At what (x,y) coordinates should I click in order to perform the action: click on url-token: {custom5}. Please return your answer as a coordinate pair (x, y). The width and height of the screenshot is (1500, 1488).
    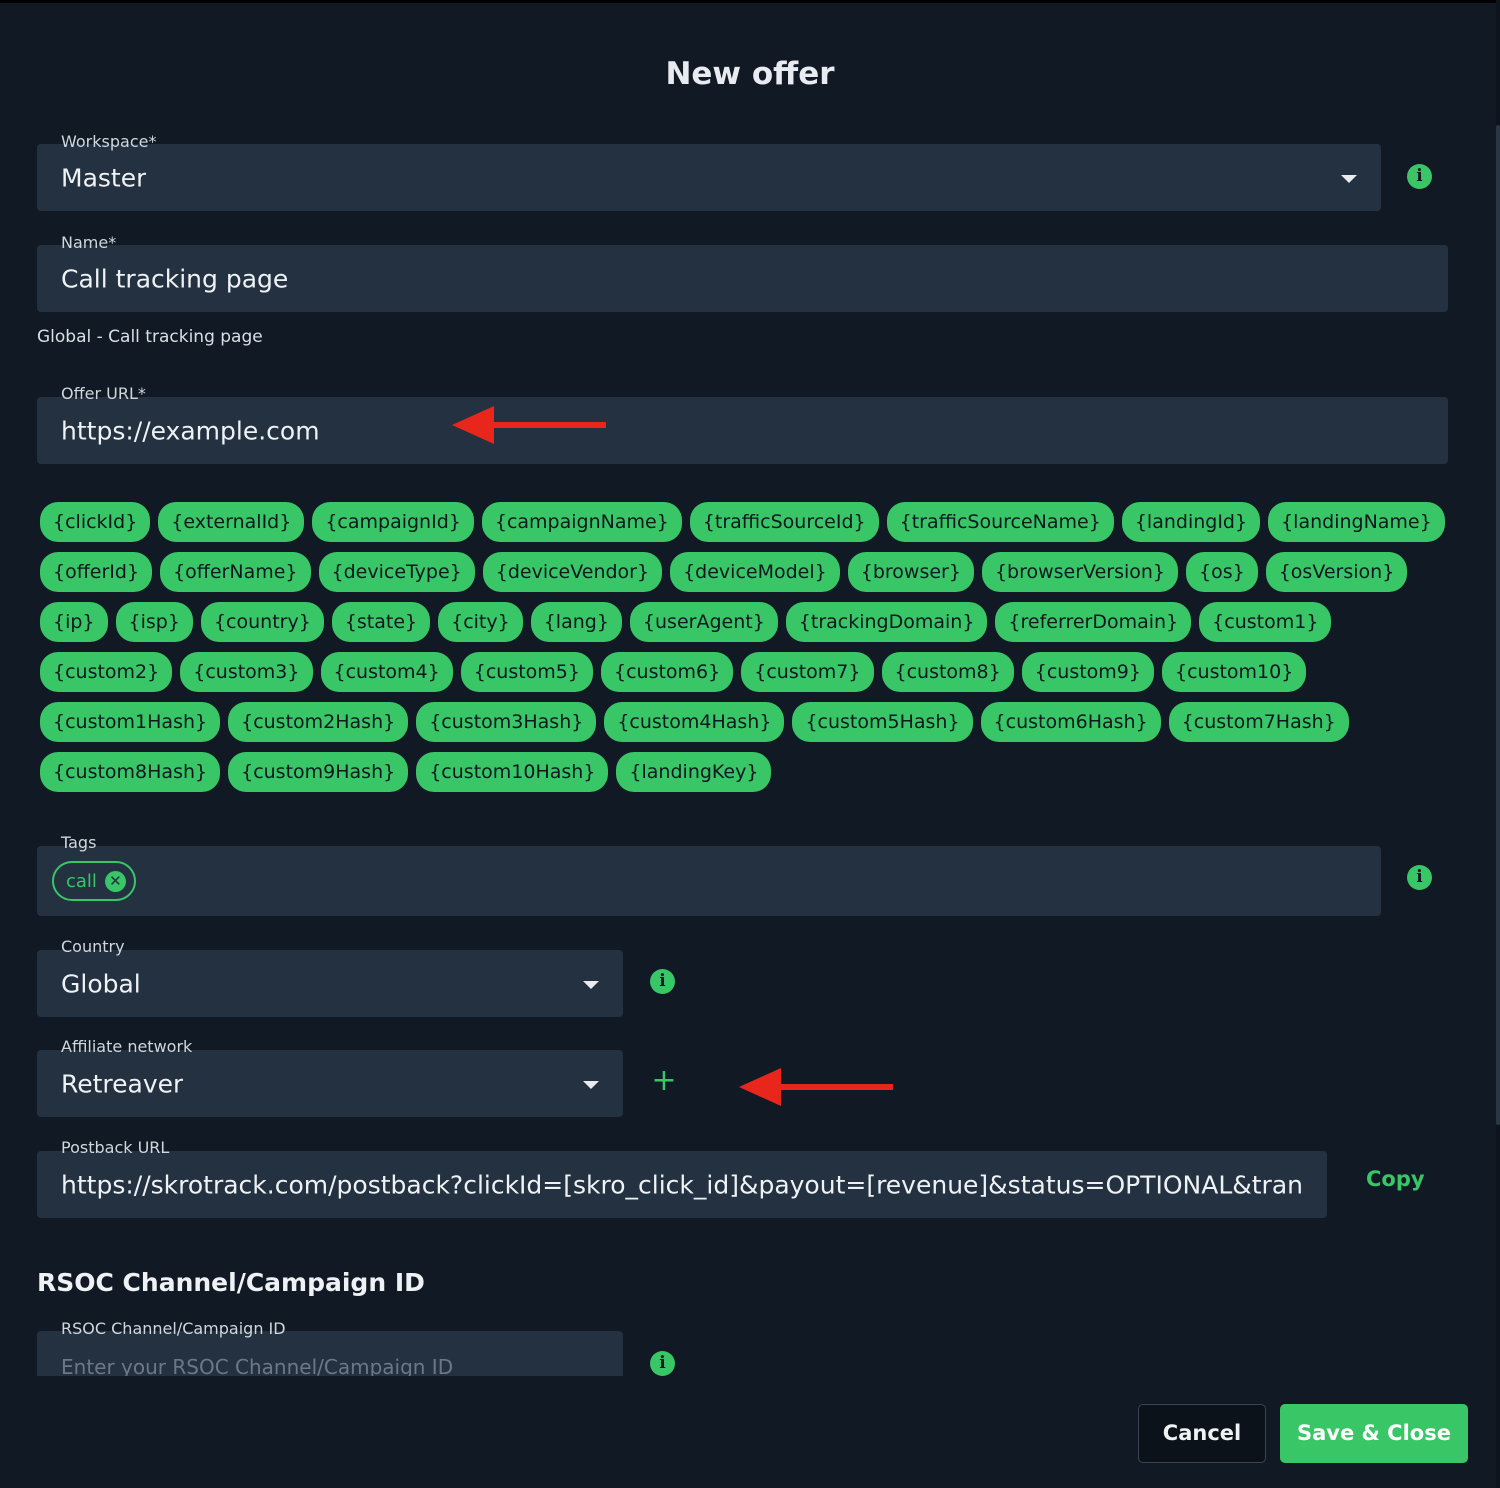
    Looking at the image, I should click on (526, 672).